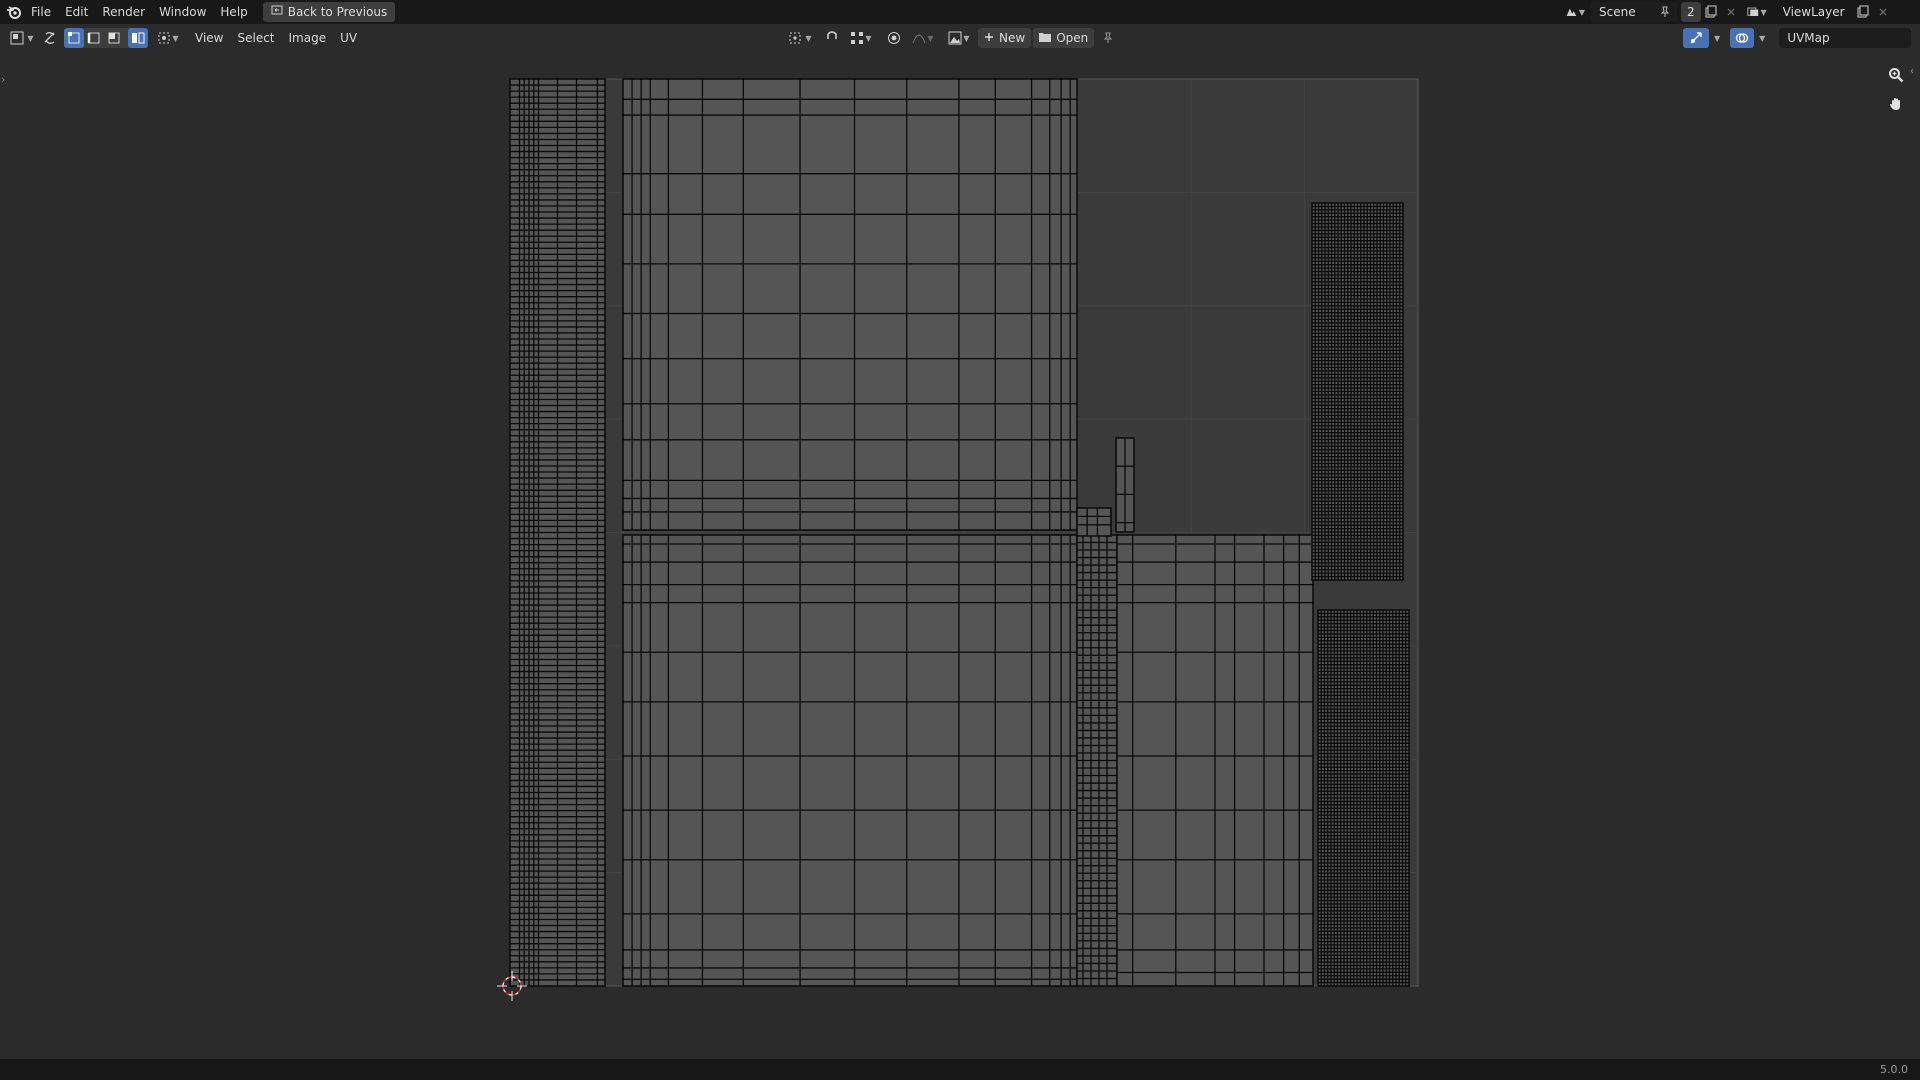 Image resolution: width=1920 pixels, height=1080 pixels. I want to click on view-layer-icon: ▼, so click(1757, 12).